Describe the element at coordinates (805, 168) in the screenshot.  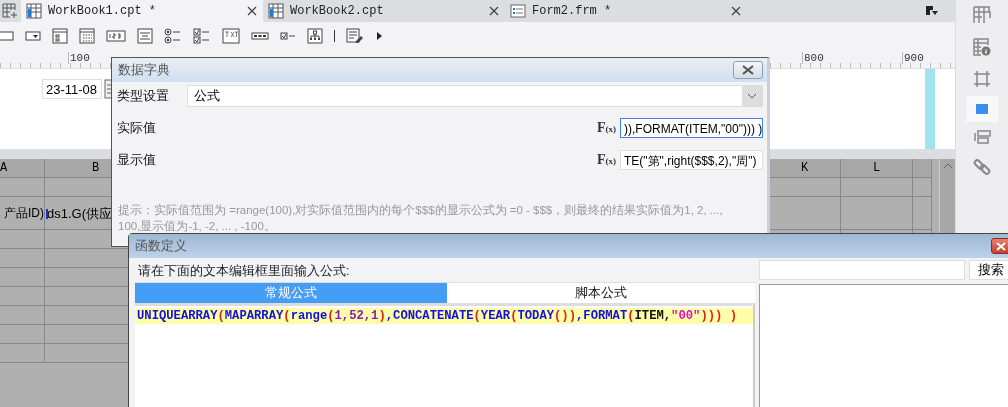
I see `column-header: K` at that location.